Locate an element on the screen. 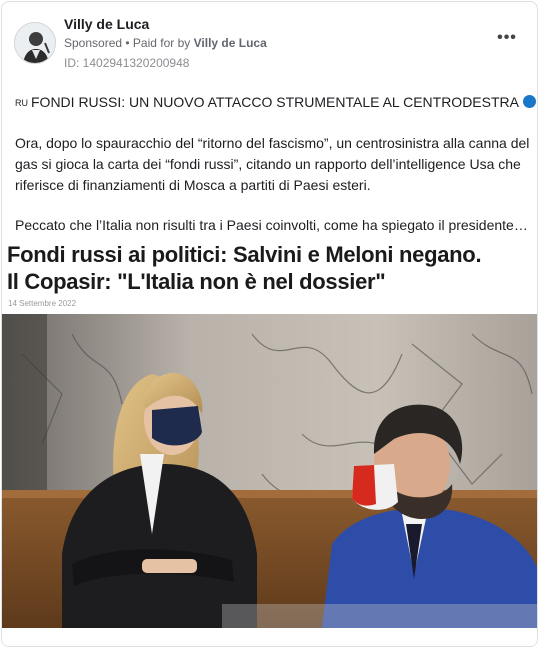  sponsored-label: Sponsored is located at coordinates (93, 43).